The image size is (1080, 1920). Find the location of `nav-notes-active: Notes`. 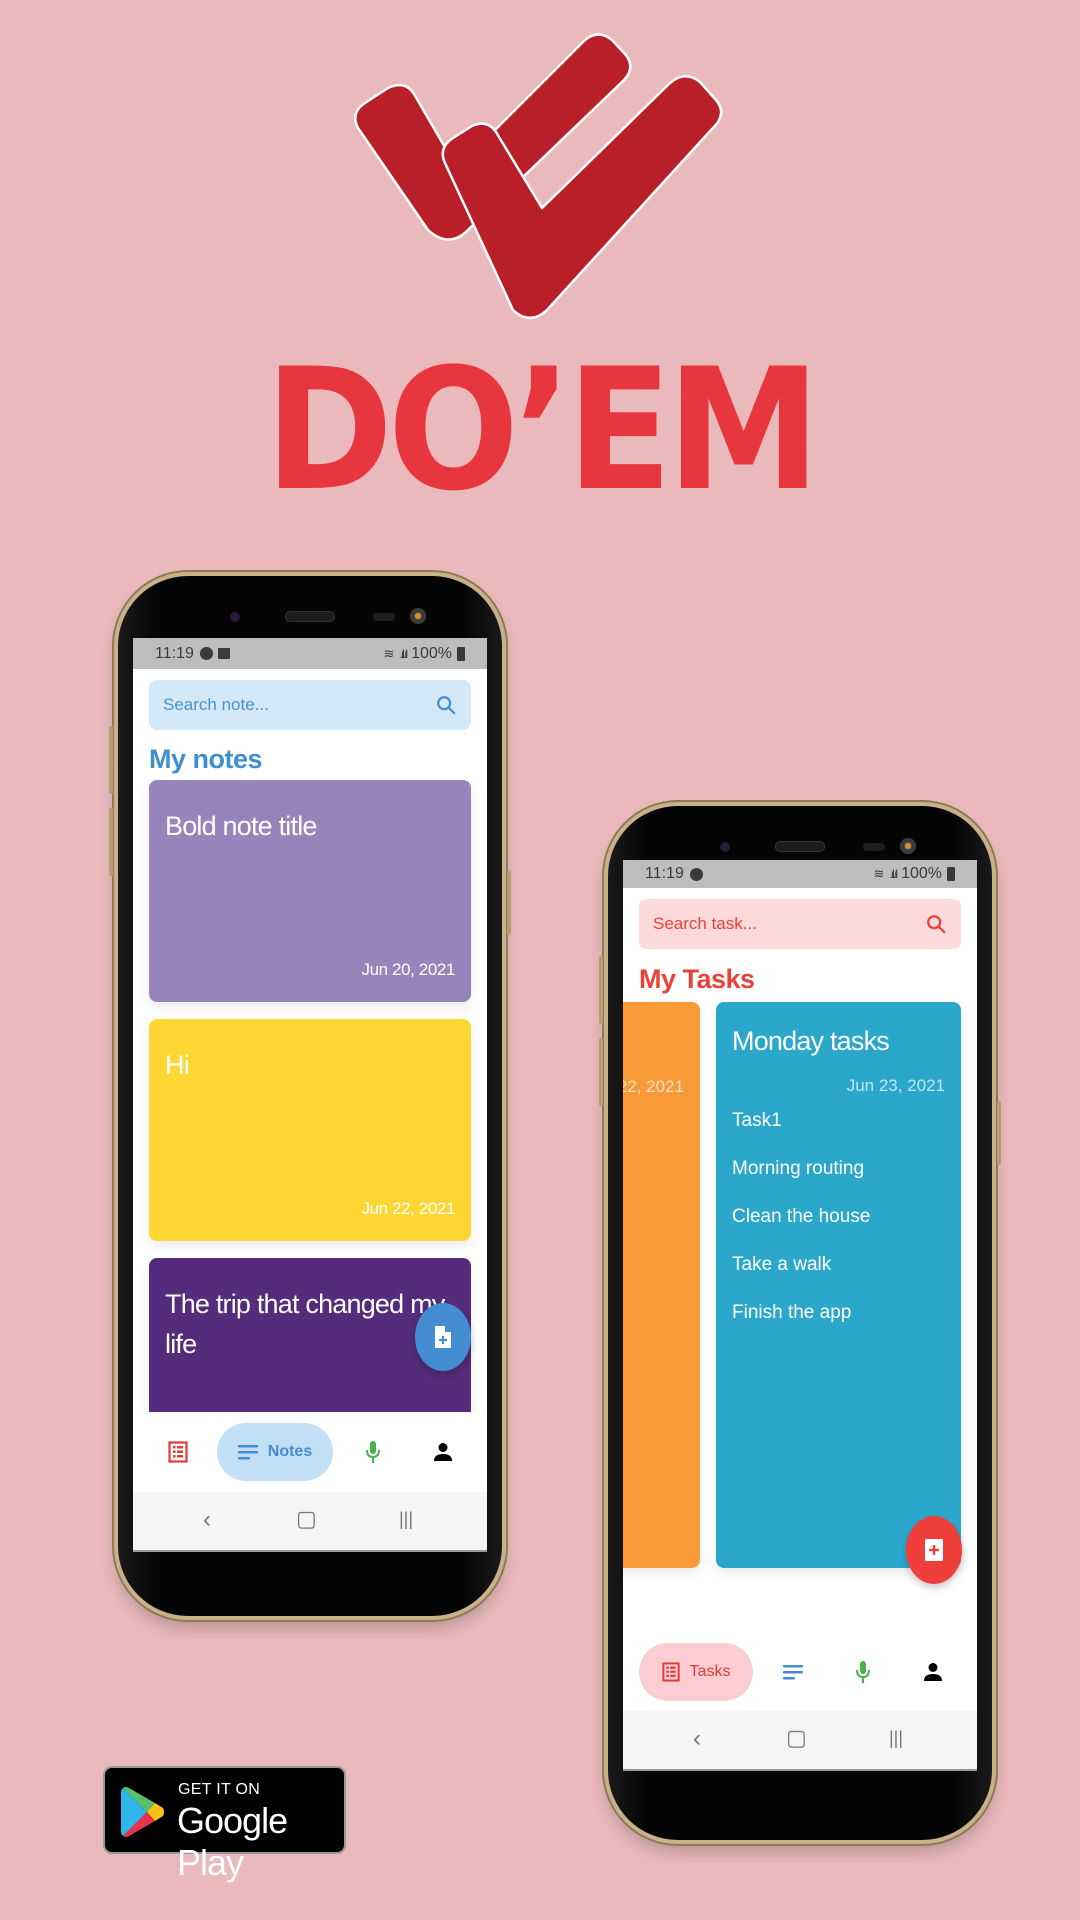

nav-notes-active: Notes is located at coordinates (275, 1452).